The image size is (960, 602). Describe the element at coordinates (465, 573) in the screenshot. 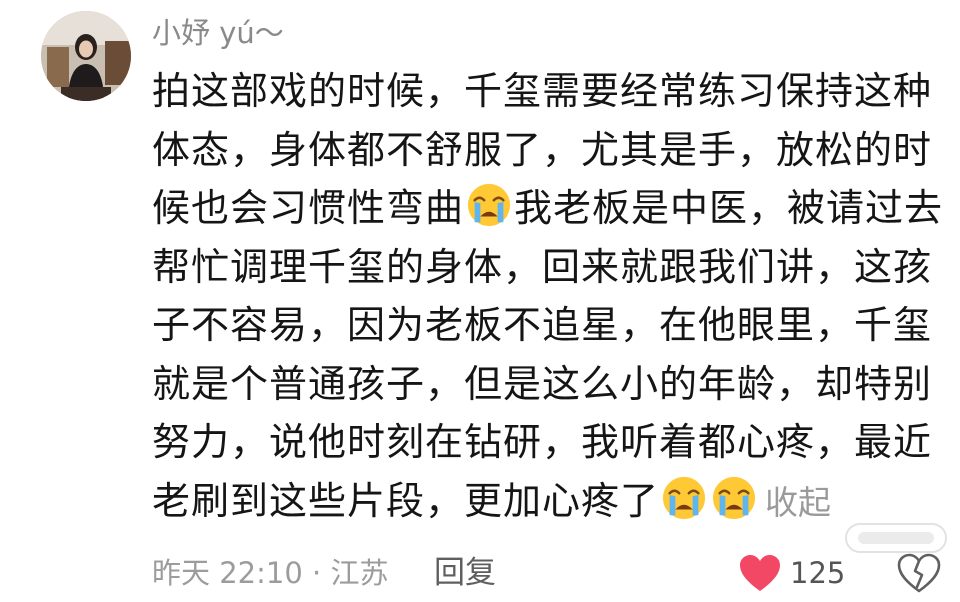

I see `reply-button: 回复` at that location.